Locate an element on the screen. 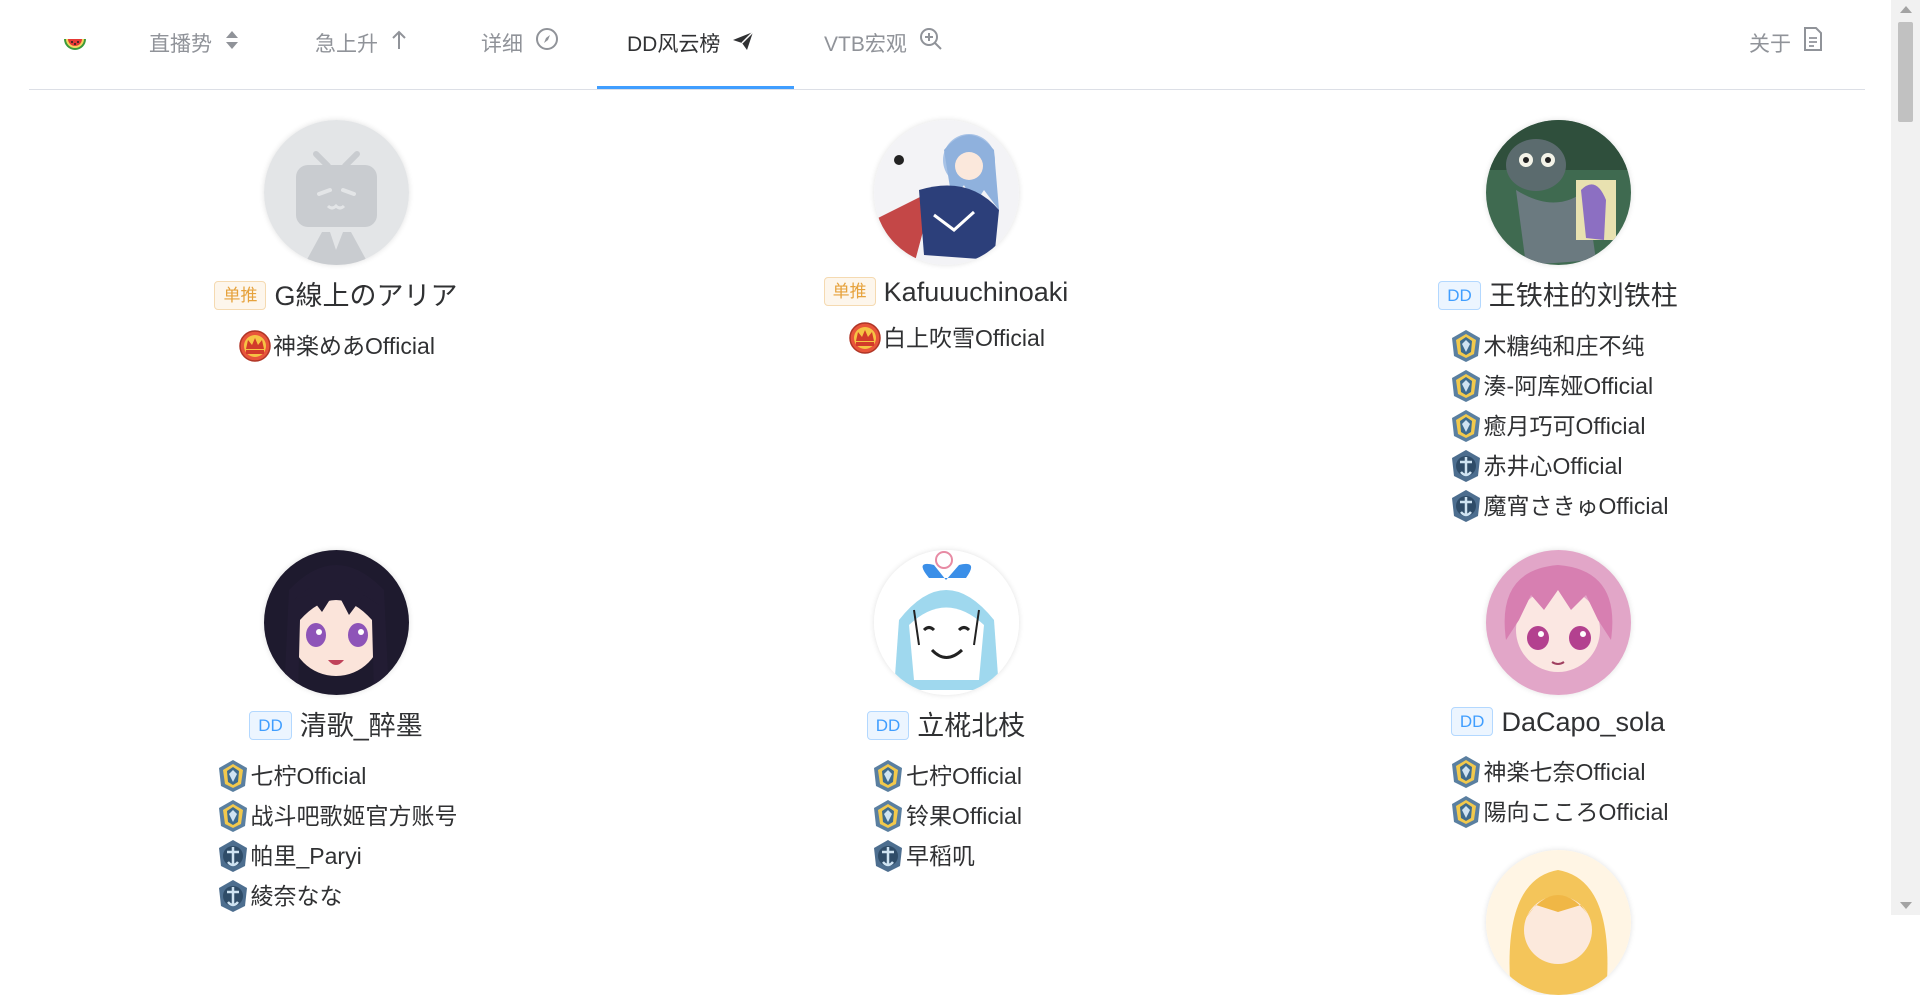 This screenshot has width=1920, height=995. nav-about: 关于 is located at coordinates (1786, 45).